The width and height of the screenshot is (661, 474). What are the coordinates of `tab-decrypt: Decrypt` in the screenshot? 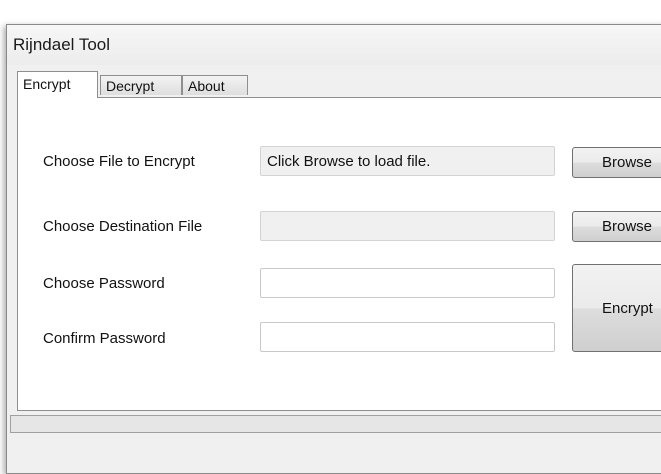 It's located at (141, 85).